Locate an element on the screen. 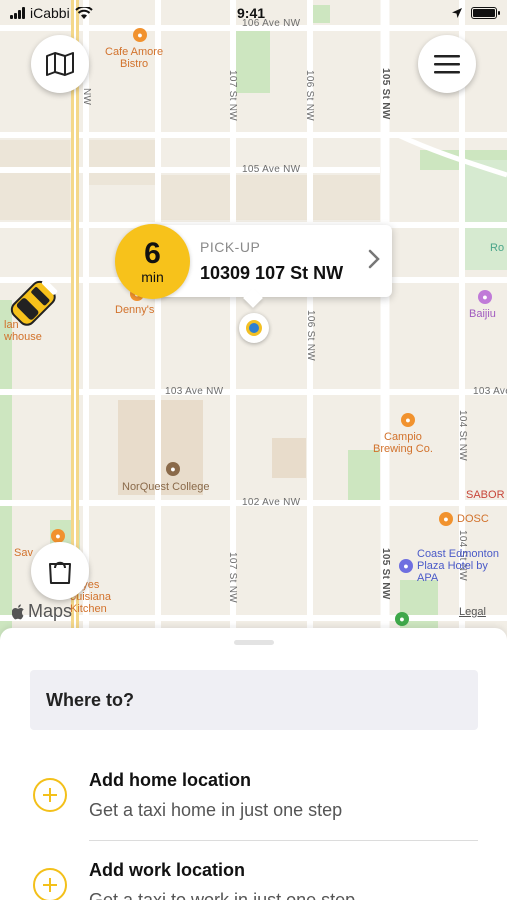 Image resolution: width=507 pixels, height=900 pixels. location-arrow-icon is located at coordinates (457, 13).